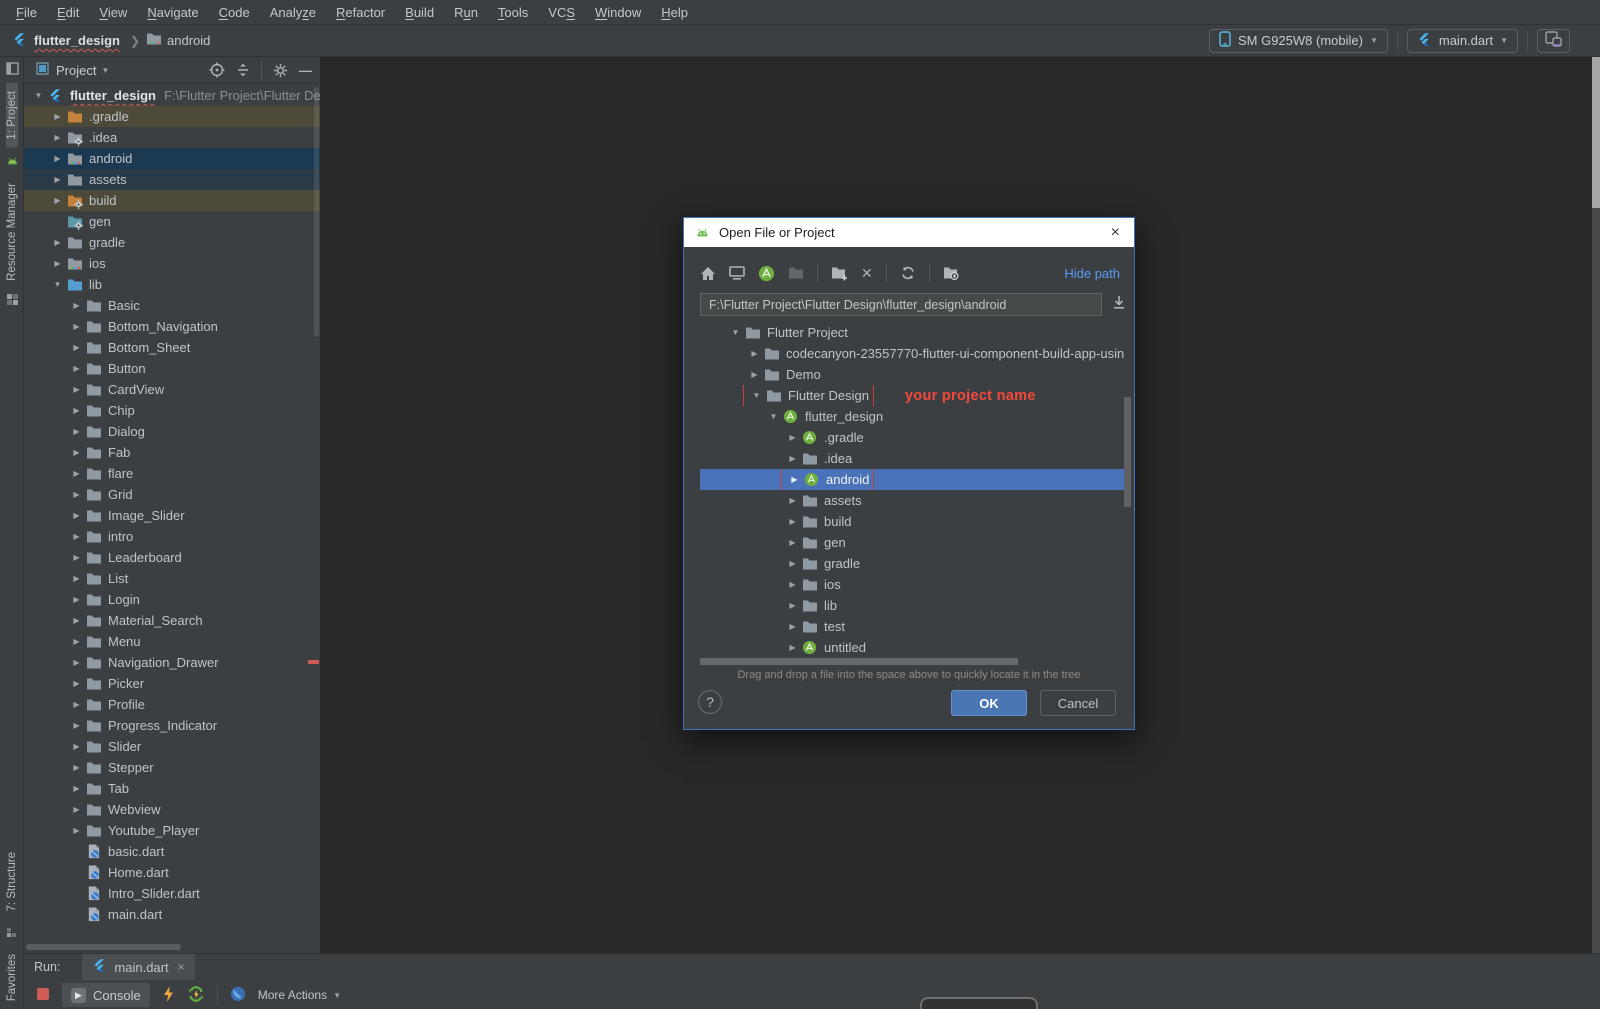 The image size is (1600, 1009). Describe the element at coordinates (360, 12) in the screenshot. I see `menu-refactor: Refactor` at that location.